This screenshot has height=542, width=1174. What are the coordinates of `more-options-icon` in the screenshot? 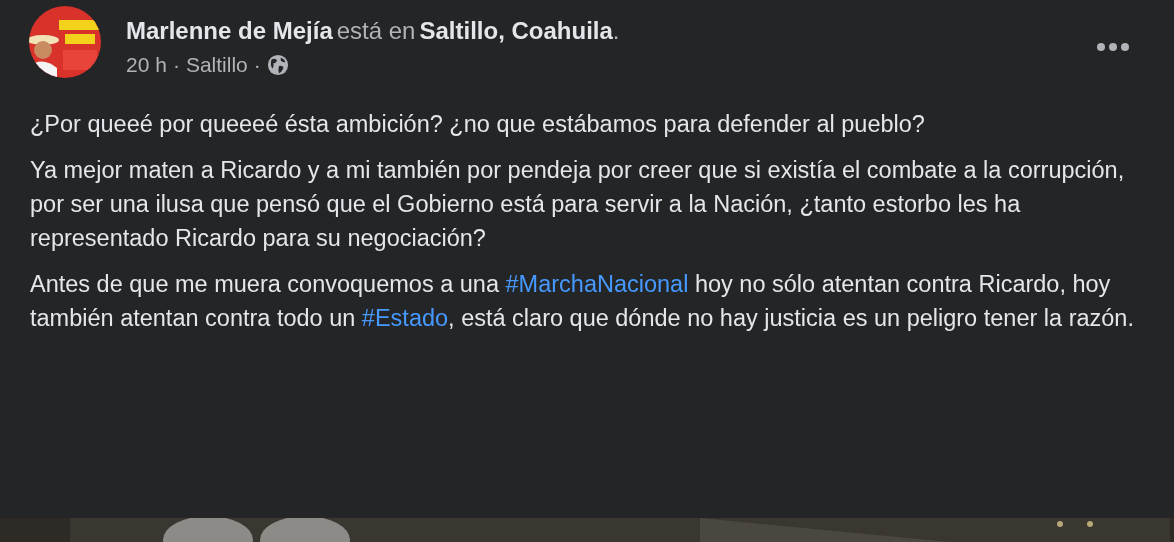 It's located at (1113, 47).